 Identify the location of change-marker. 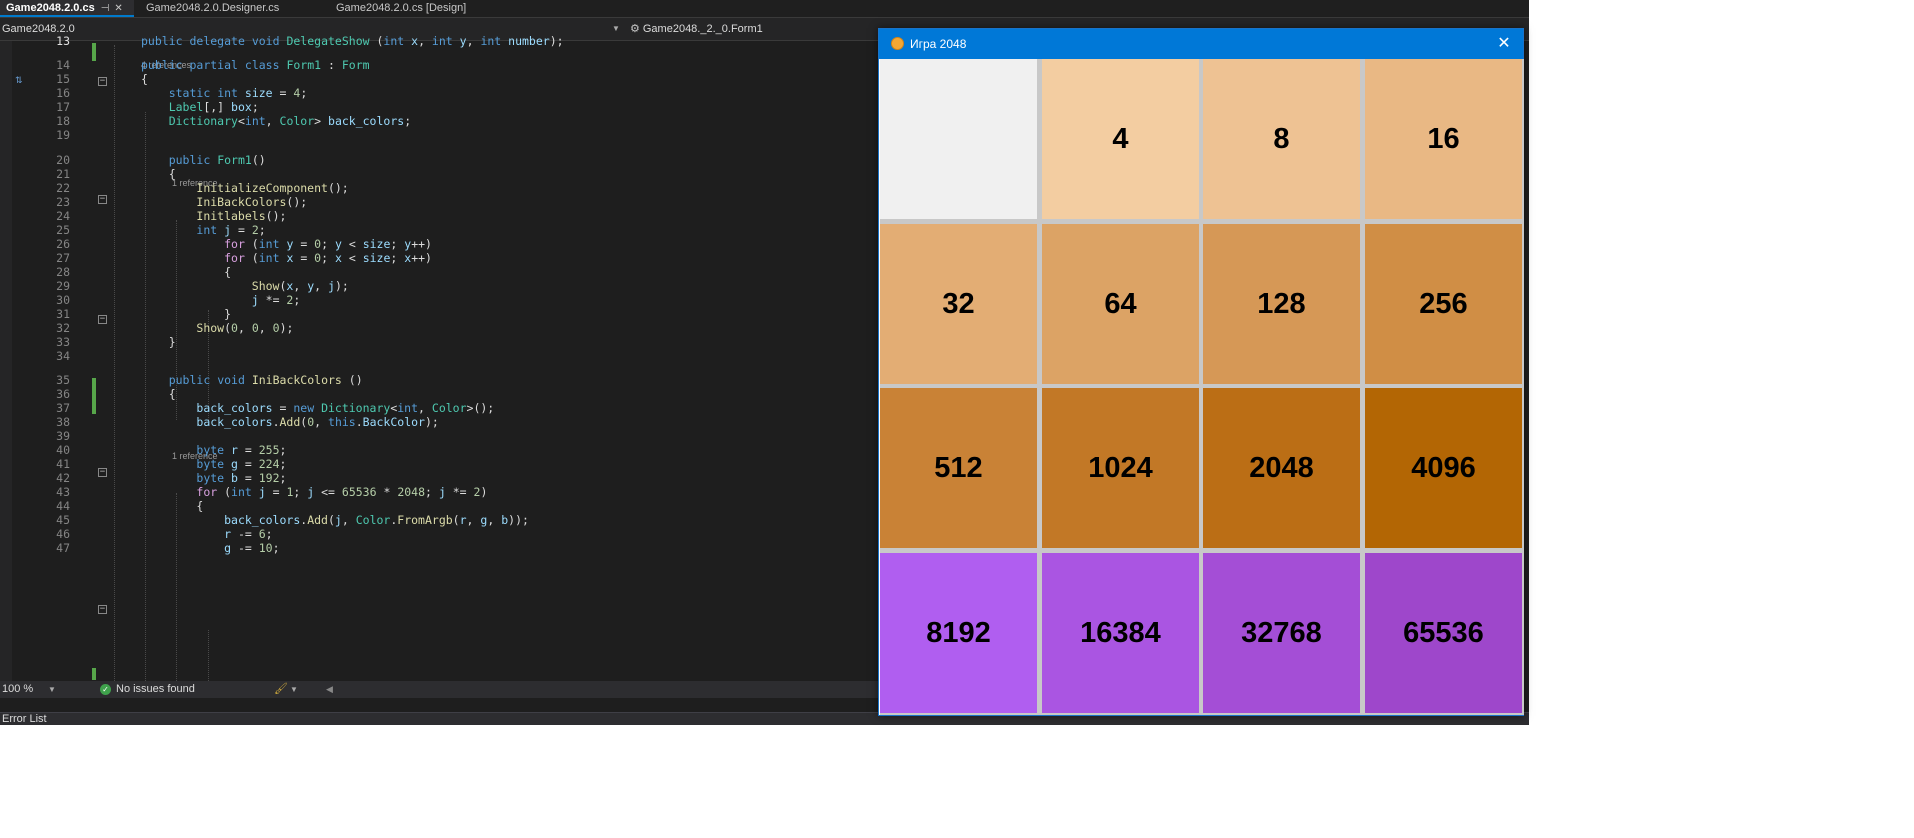
(94, 52).